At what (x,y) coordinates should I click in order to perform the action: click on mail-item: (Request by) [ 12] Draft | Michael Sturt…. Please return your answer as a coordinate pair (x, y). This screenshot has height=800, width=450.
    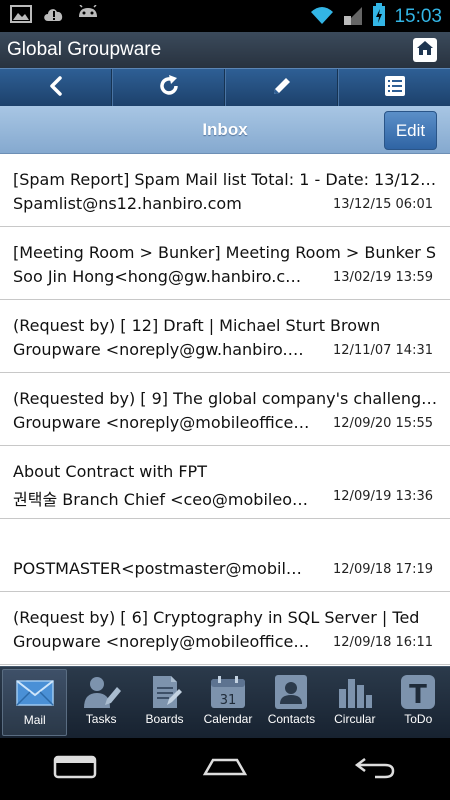
    Looking at the image, I should click on (225, 336).